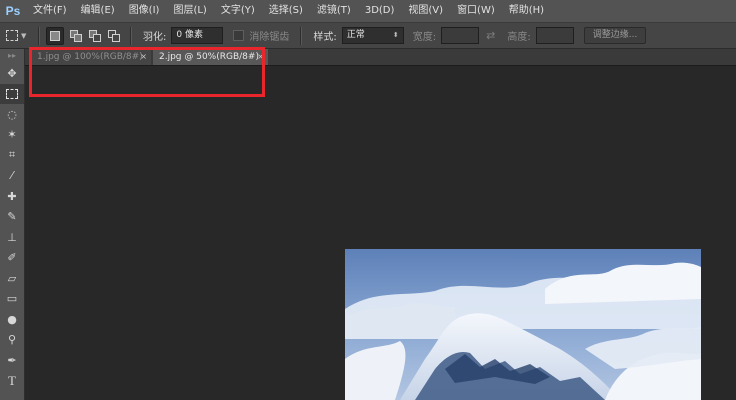  What do you see at coordinates (12, 56) in the screenshot?
I see `panel-grip-icon: ▸▸` at bounding box center [12, 56].